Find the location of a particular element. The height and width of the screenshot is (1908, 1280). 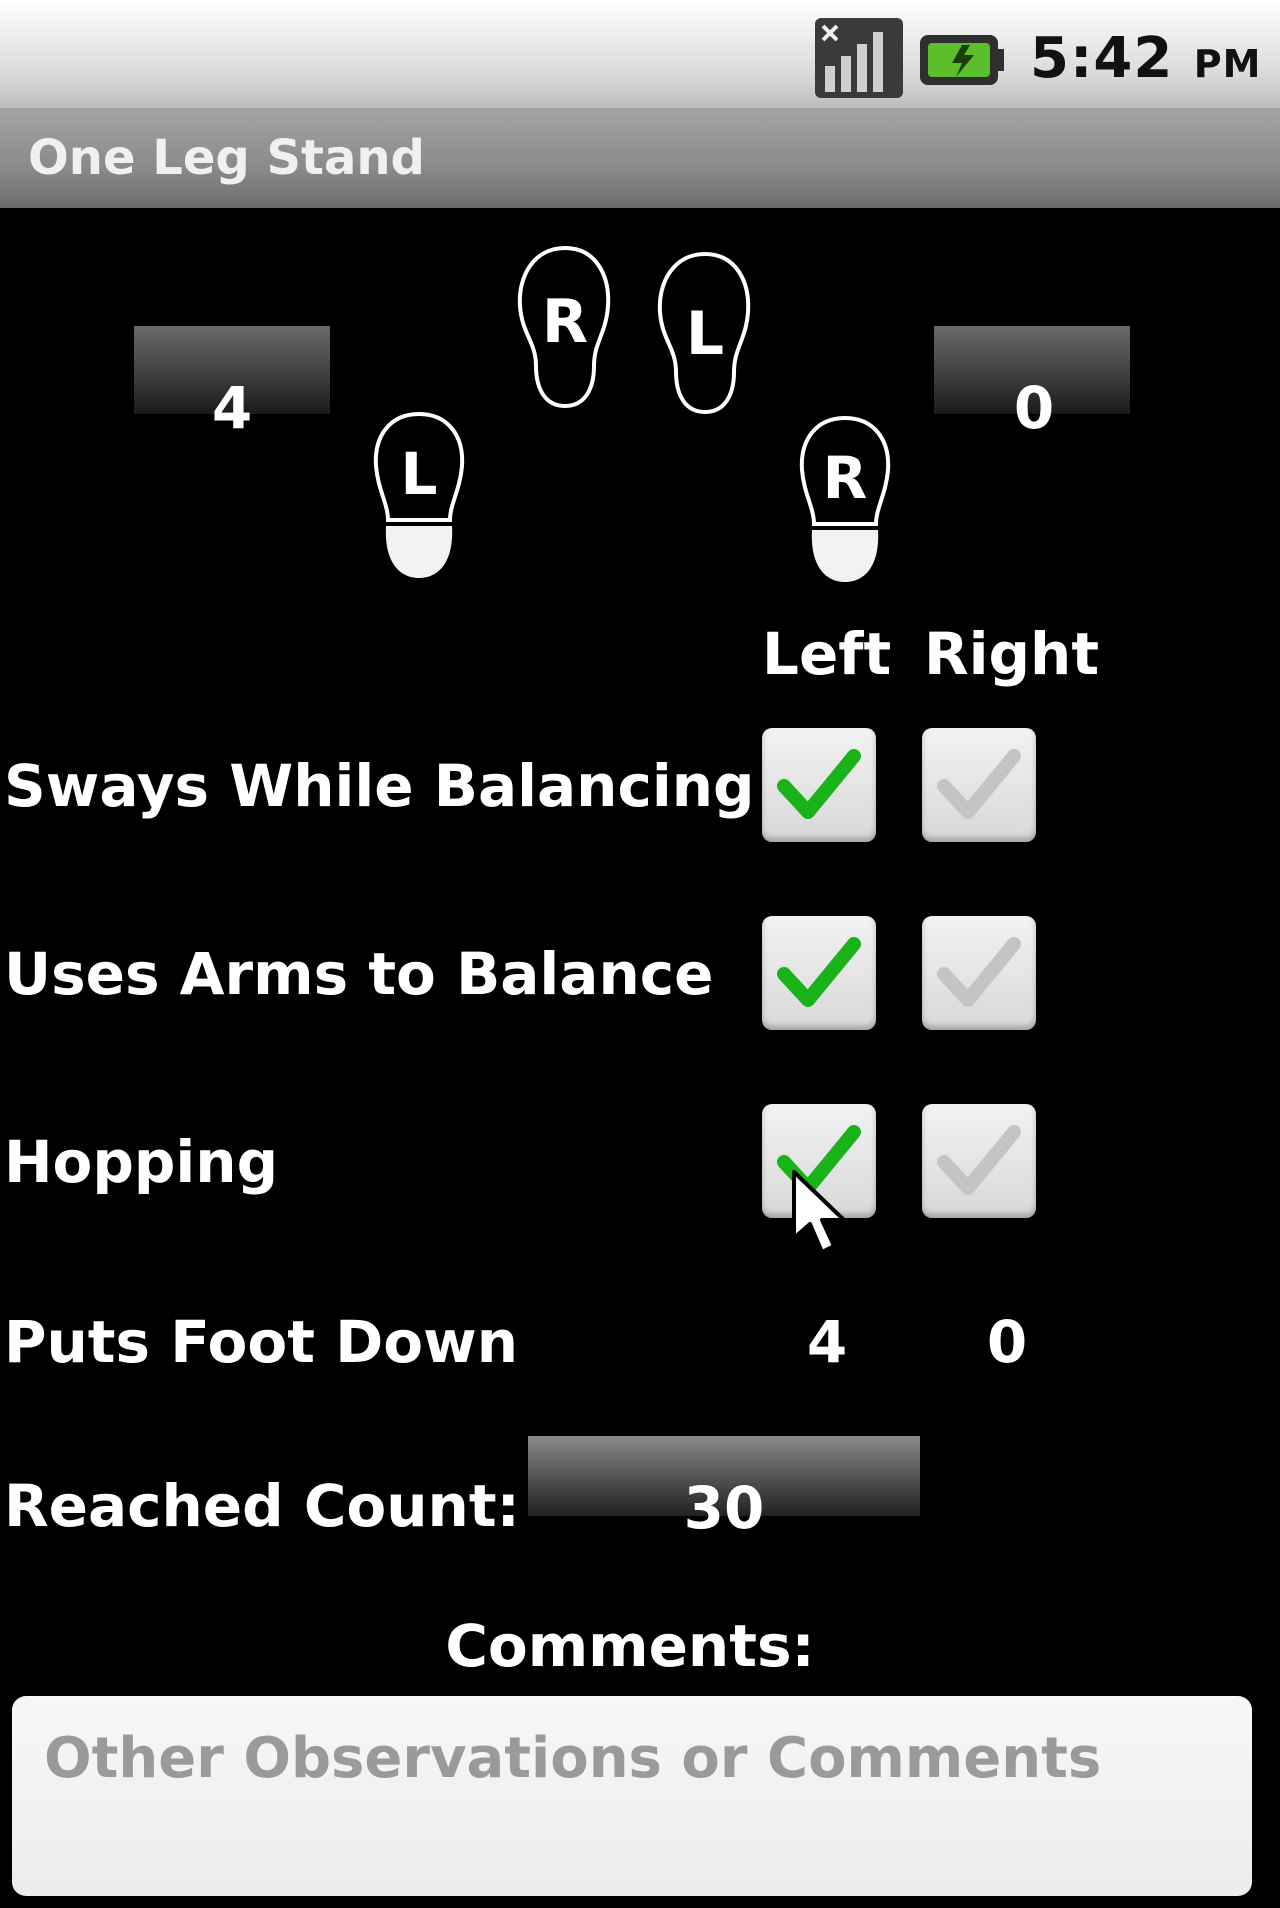

left-counter-value: 4 is located at coordinates (232, 408).